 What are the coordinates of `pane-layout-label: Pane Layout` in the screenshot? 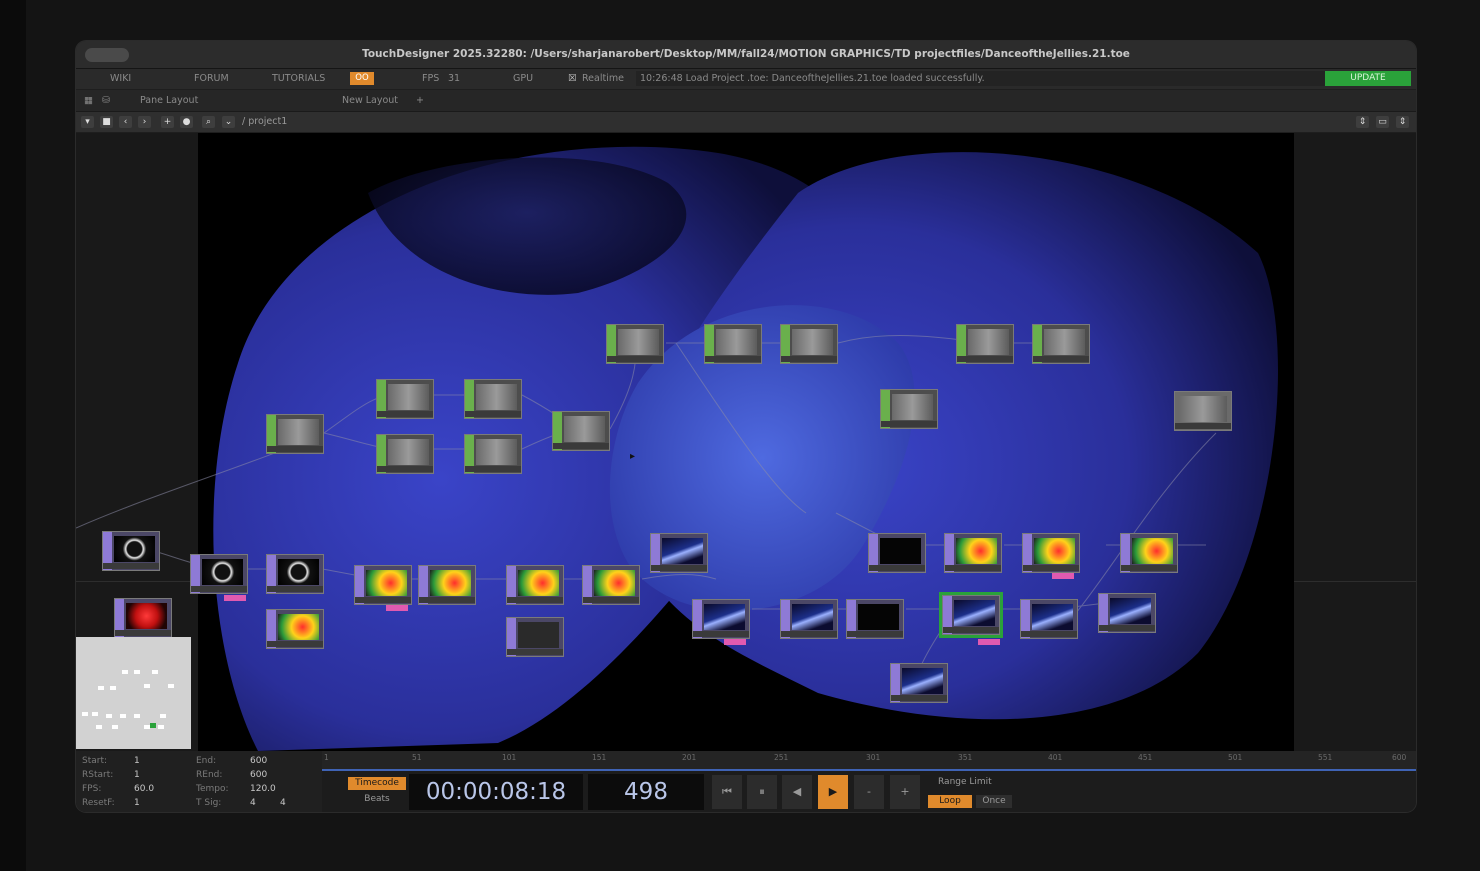 It's located at (169, 100).